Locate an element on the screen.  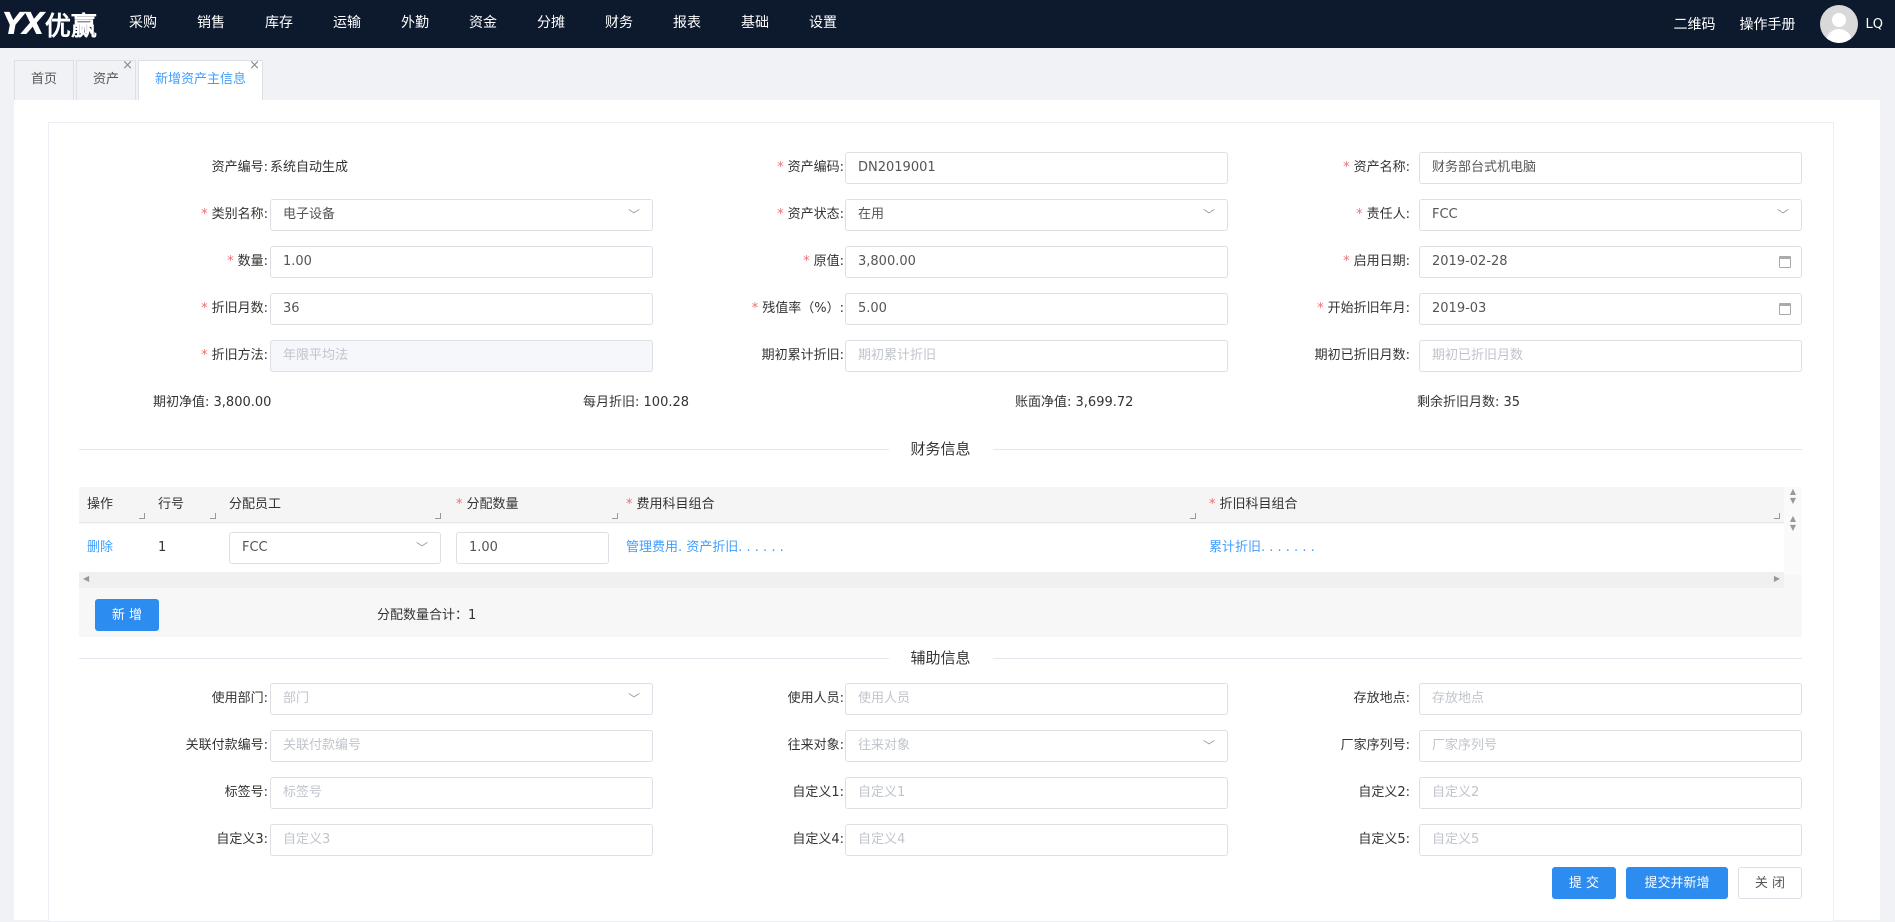
calendar-icon is located at coordinates (1785, 309).